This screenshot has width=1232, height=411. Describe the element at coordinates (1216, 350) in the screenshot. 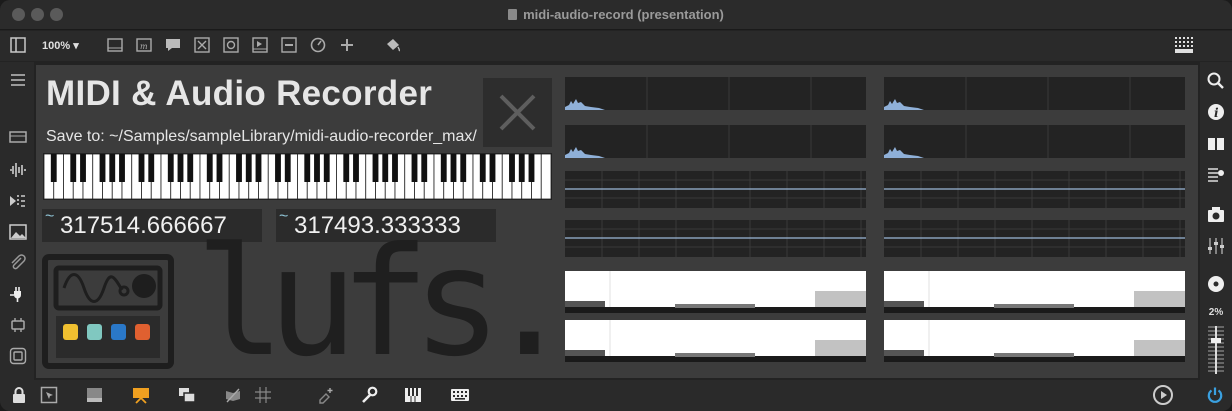

I see `cpu-meter-icon` at that location.